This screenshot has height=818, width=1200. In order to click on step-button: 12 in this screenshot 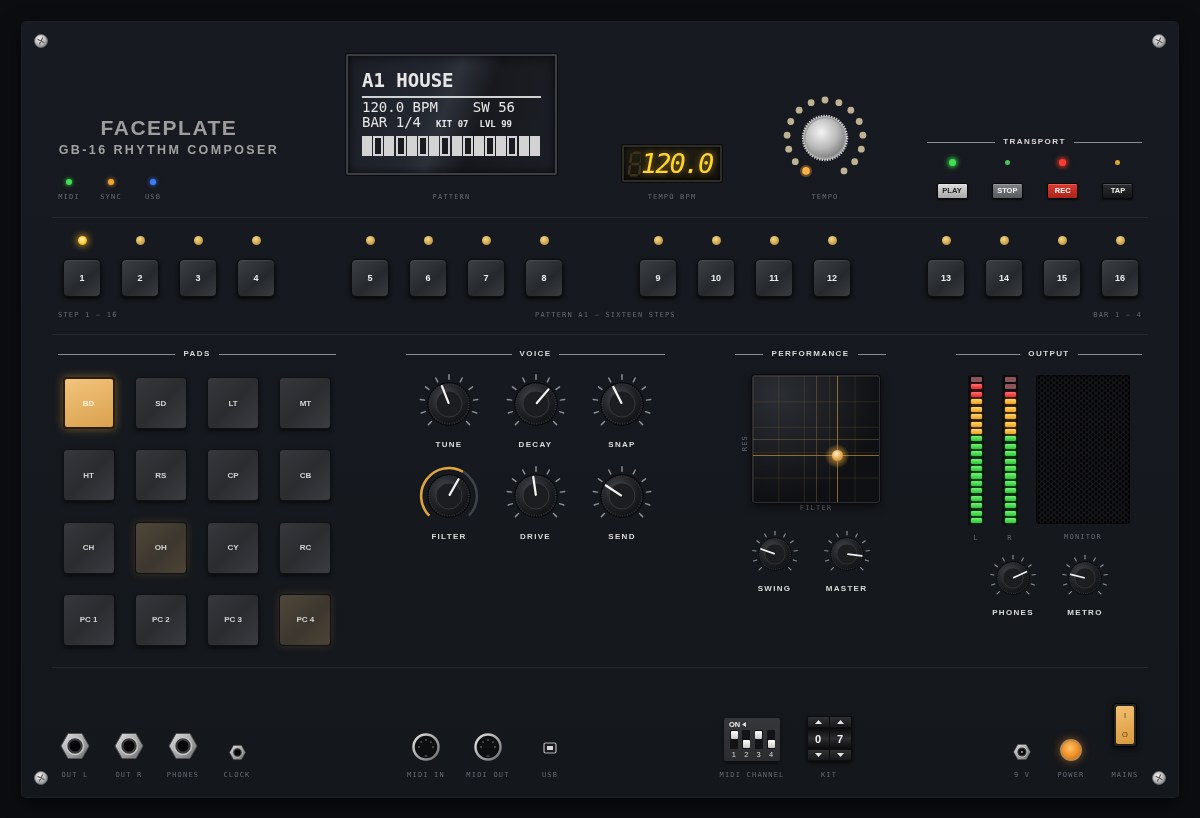, I will do `click(832, 278)`.